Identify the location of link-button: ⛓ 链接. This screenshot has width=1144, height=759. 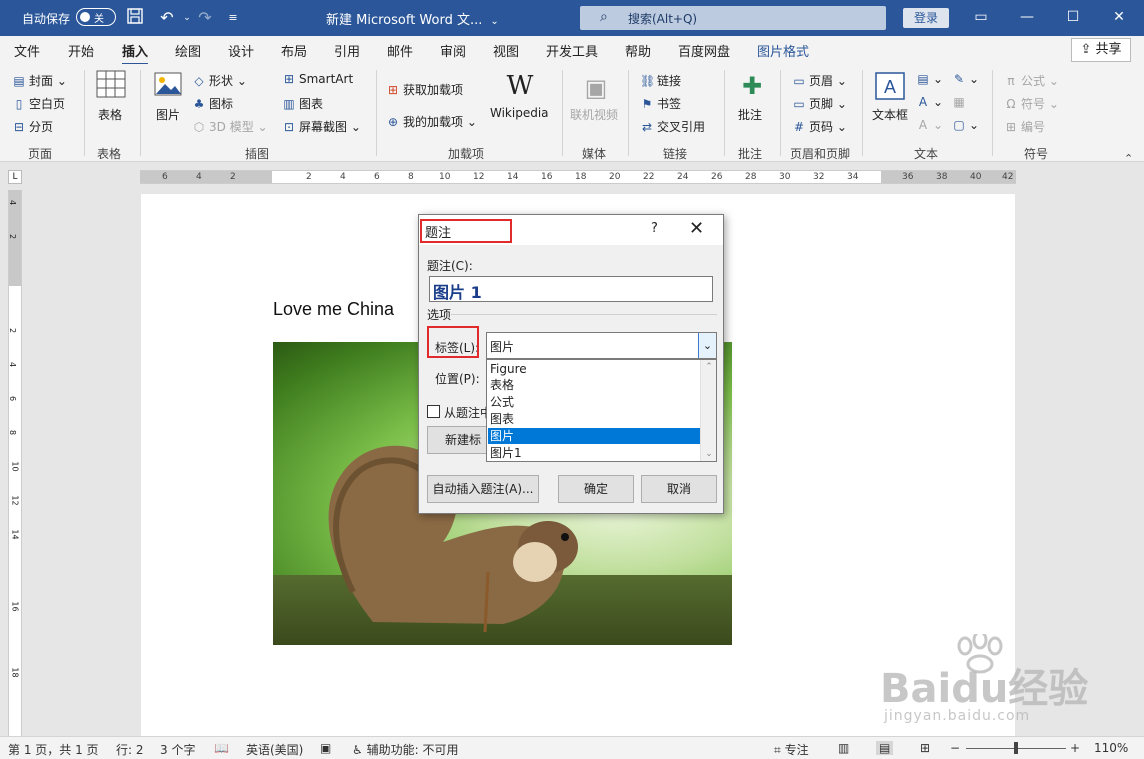
(660, 80).